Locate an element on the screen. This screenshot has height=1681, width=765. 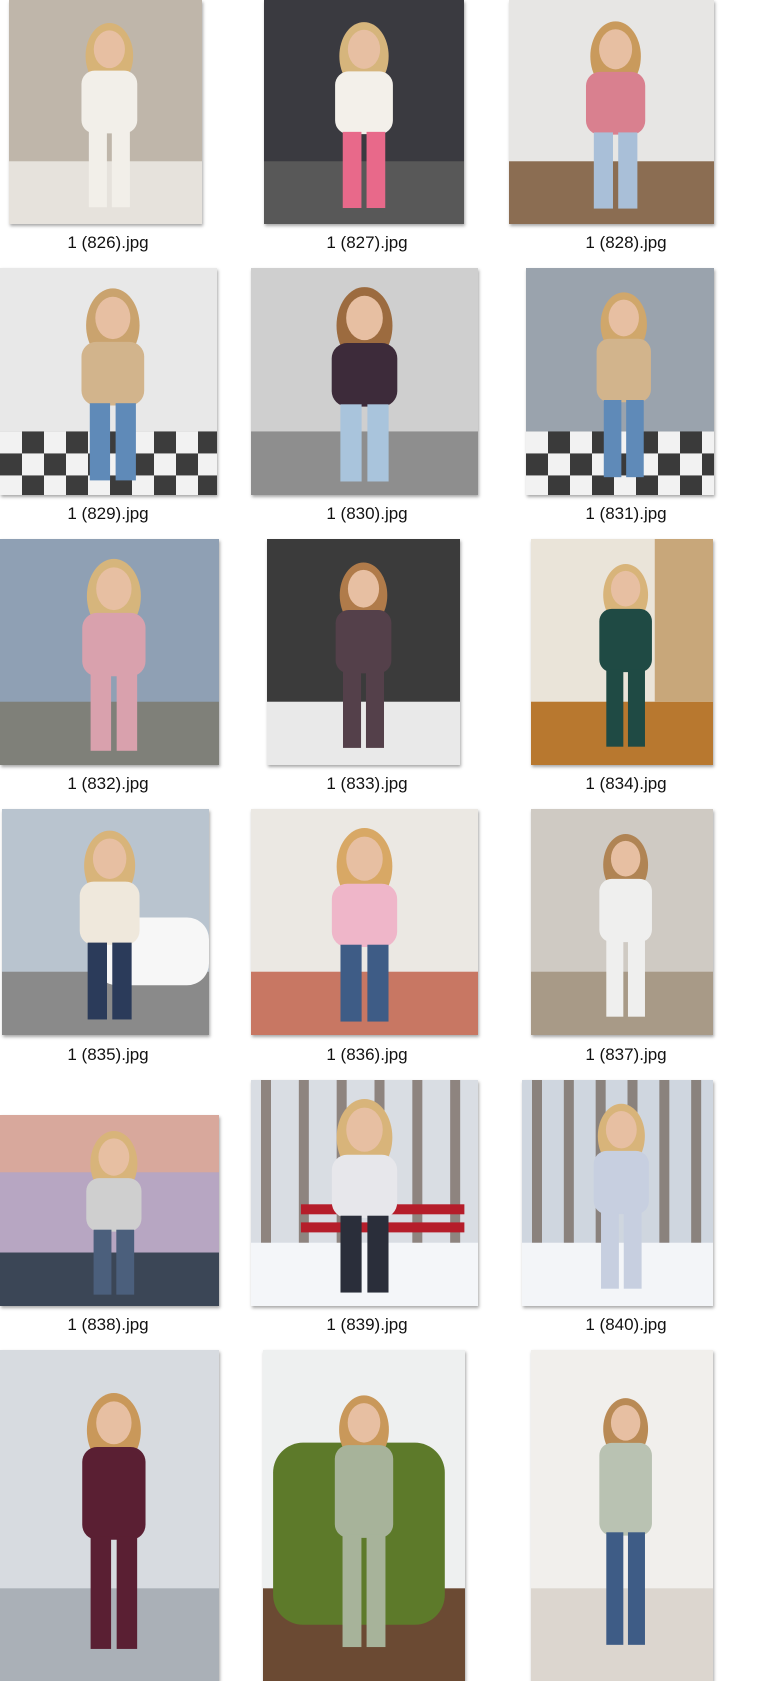
file-name-label: 1 (833).jpg is located at coordinates (367, 784).